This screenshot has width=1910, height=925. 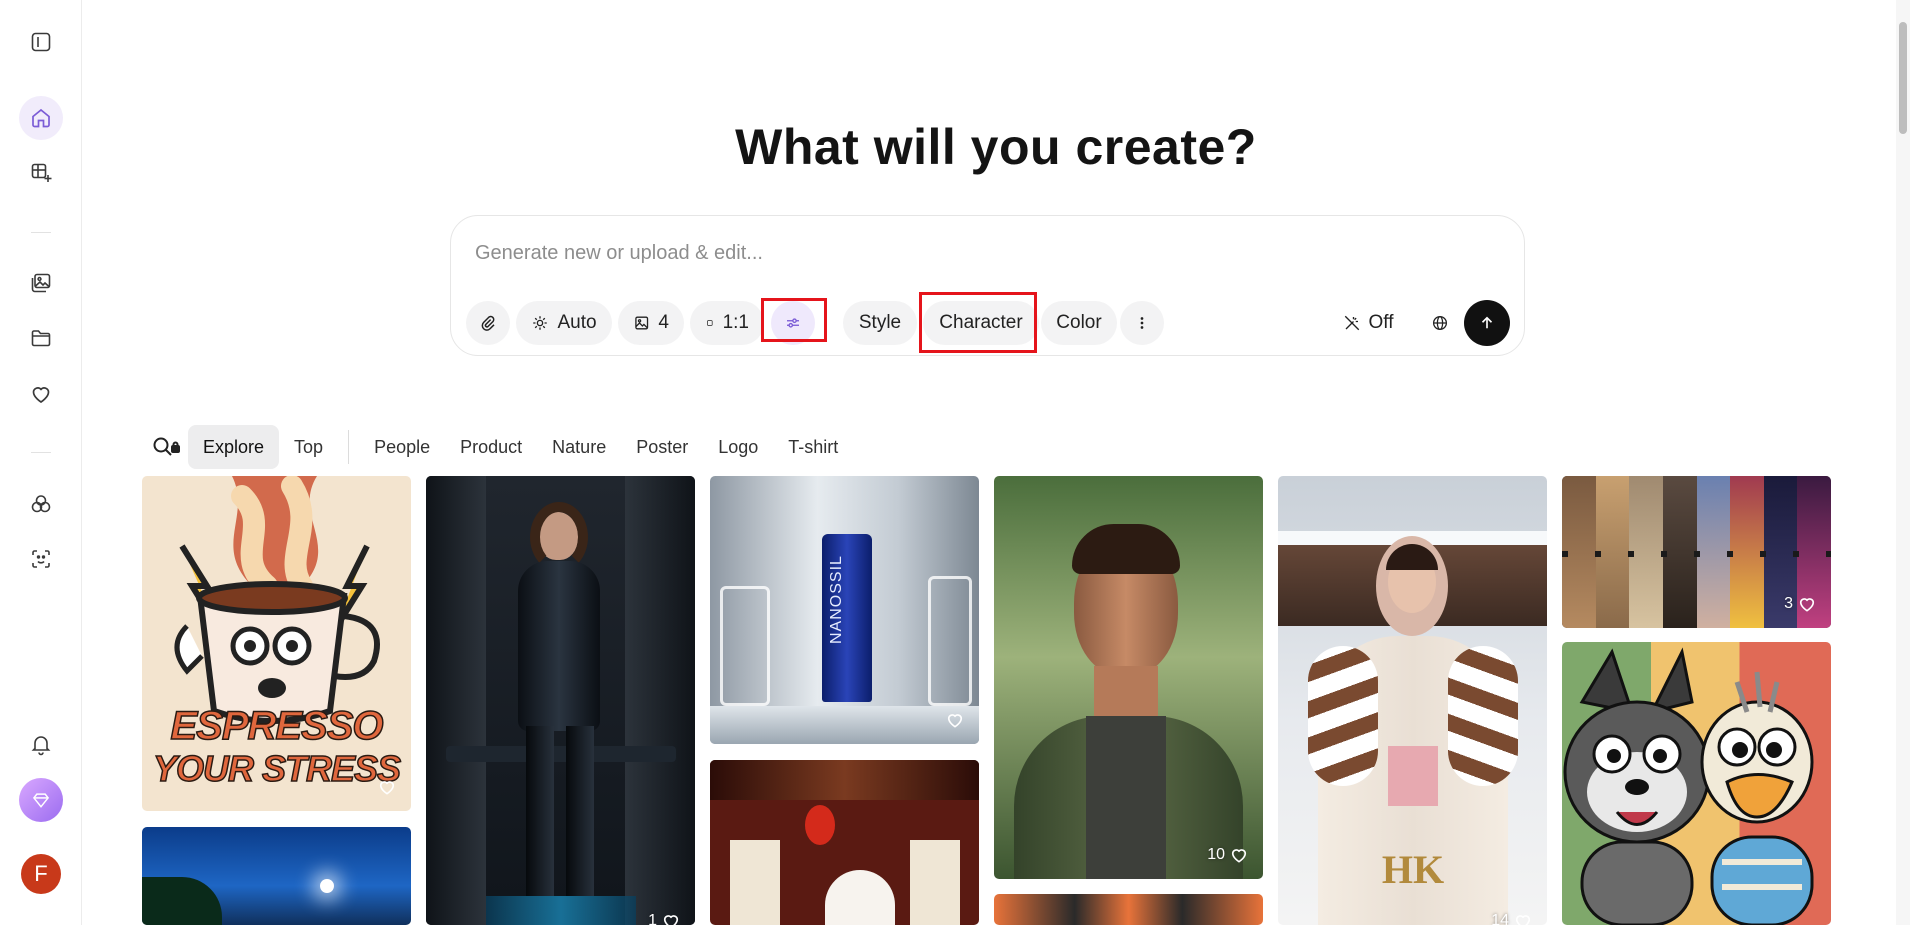 I want to click on gallery-card-night-sky, so click(x=276, y=876).